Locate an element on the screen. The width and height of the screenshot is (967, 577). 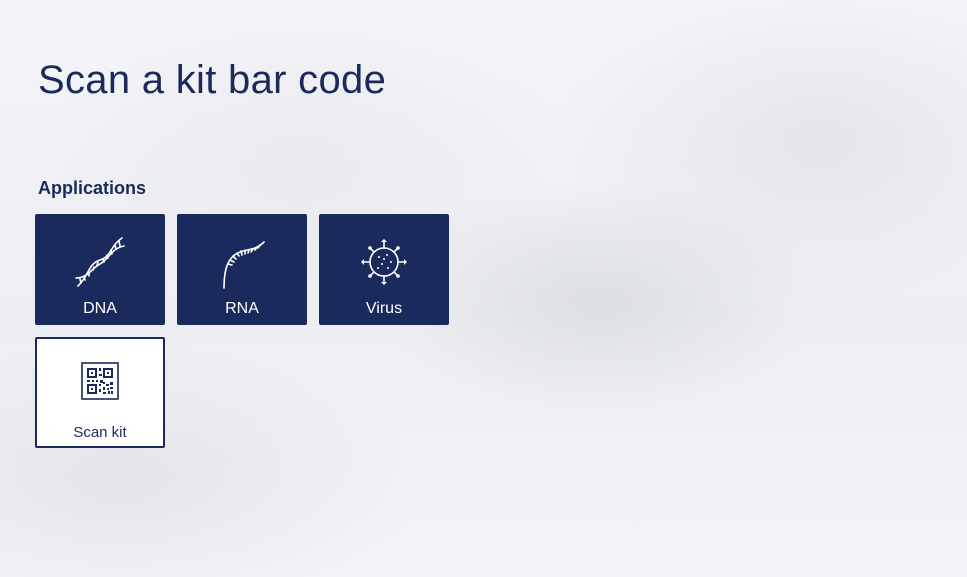
dna-application-tile: DNA is located at coordinates (100, 269).